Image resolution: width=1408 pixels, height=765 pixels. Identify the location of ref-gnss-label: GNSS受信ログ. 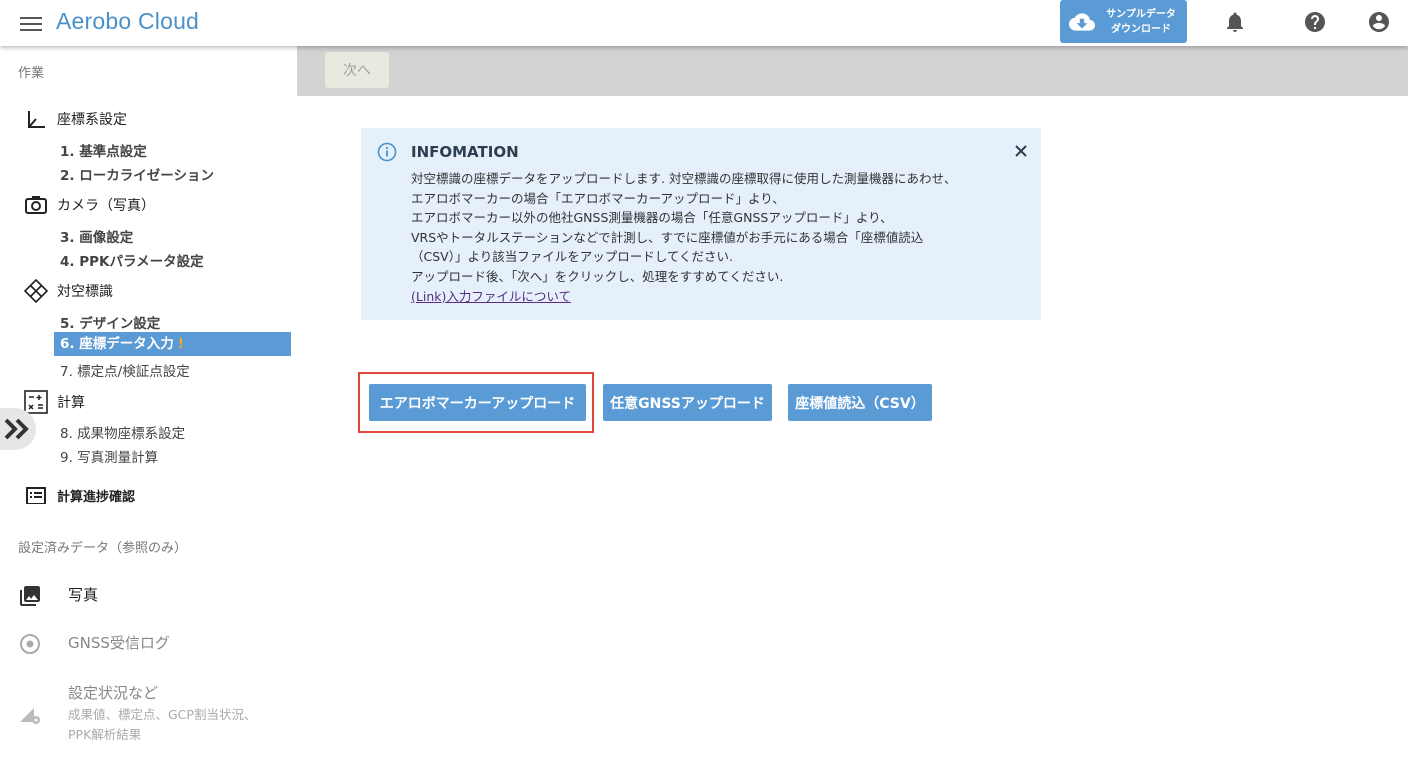
(119, 643).